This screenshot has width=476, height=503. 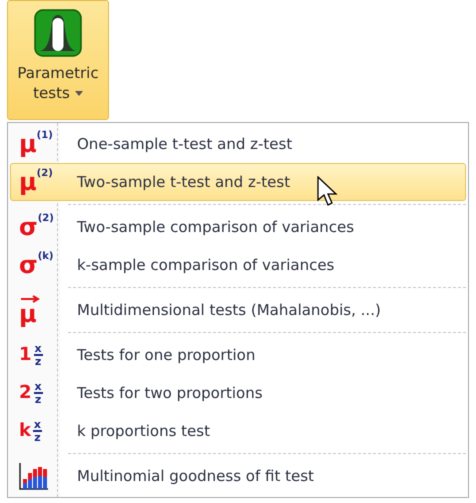 What do you see at coordinates (238, 476) in the screenshot?
I see `menu-item: Multinomial goodness of fit test` at bounding box center [238, 476].